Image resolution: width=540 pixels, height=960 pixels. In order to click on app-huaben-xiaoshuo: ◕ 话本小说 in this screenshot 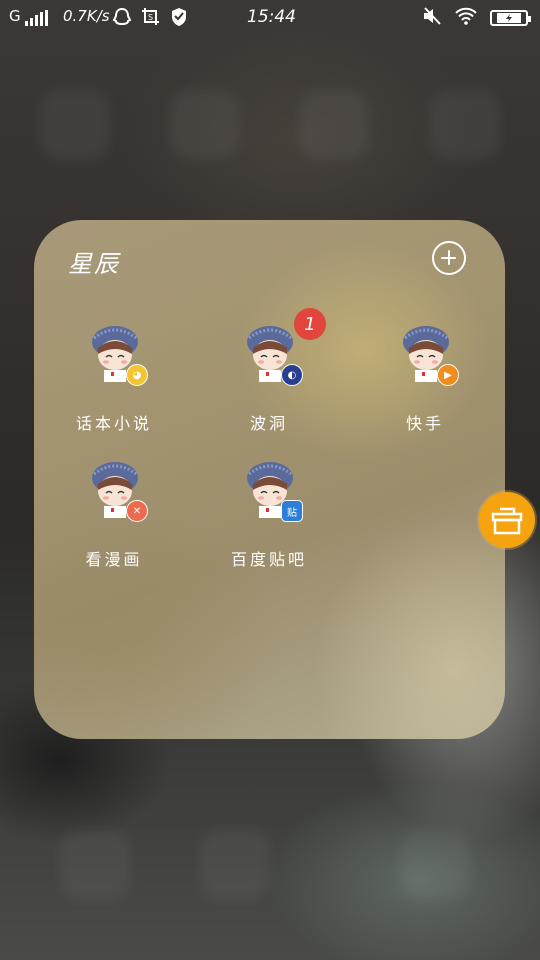, I will do `click(114, 384)`.